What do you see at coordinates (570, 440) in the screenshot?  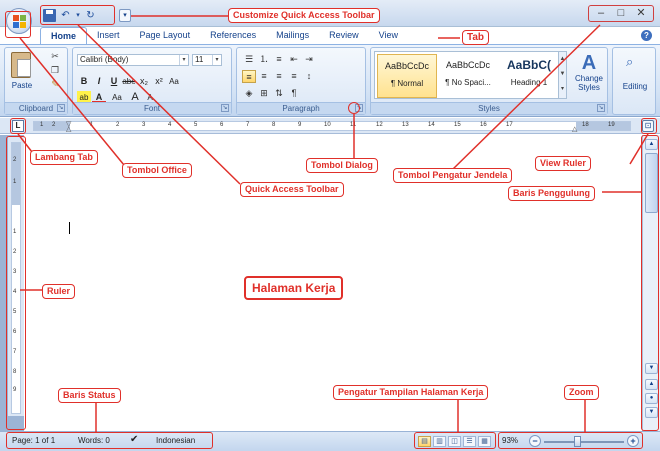 I see `highlight-zoom` at bounding box center [570, 440].